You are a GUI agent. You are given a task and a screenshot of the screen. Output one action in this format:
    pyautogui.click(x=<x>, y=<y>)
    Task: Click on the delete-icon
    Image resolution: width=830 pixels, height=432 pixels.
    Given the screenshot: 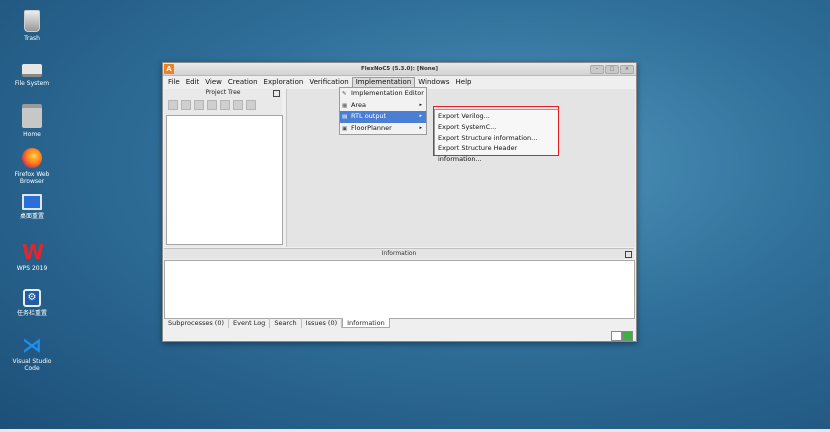 What is the action you would take?
    pyautogui.click(x=212, y=105)
    